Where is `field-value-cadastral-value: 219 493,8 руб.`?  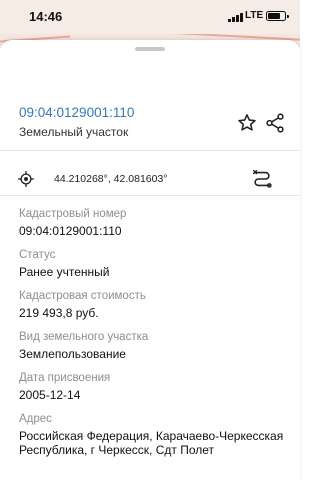 field-value-cadastral-value: 219 493,8 руб. is located at coordinates (59, 313).